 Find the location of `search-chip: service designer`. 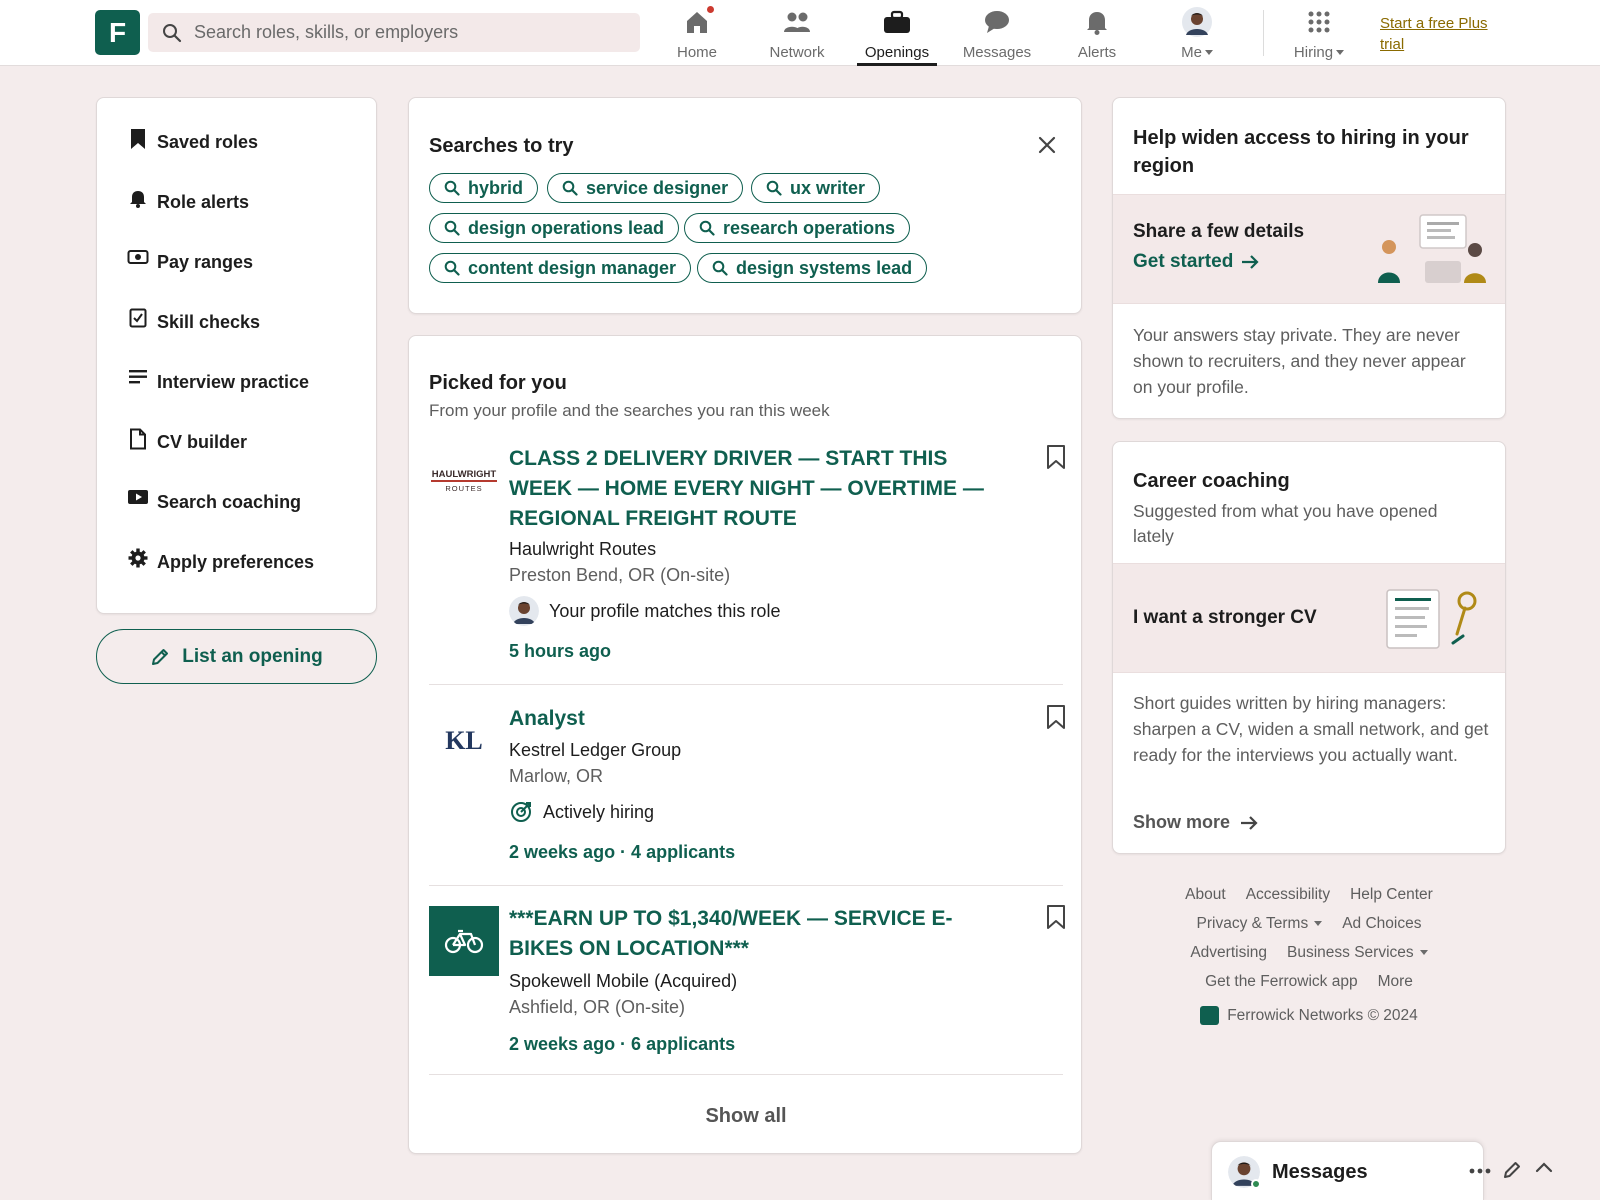

search-chip: service designer is located at coordinates (645, 188).